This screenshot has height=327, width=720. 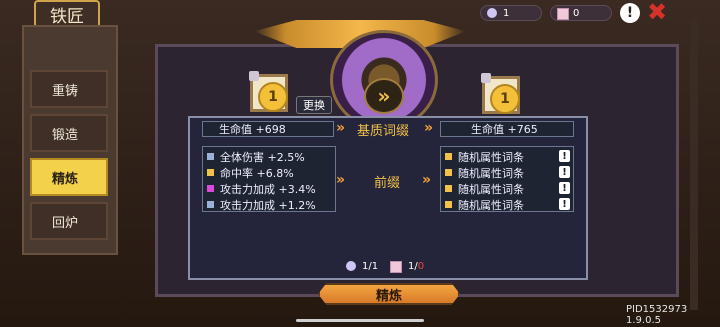 I want to click on prefix-arrow-left: », so click(x=341, y=180).